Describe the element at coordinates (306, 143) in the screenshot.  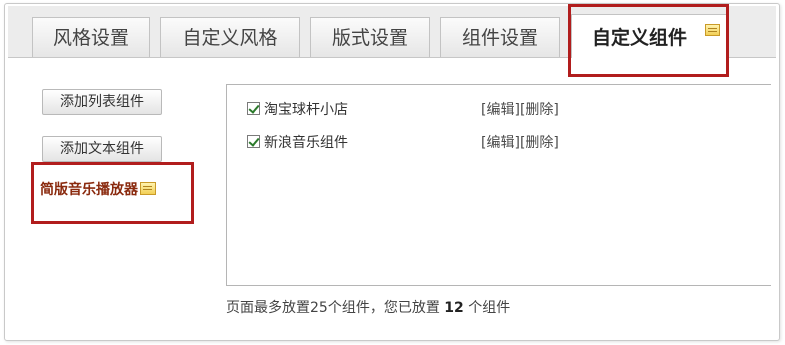
I see `component-name: 新浪音乐组件` at that location.